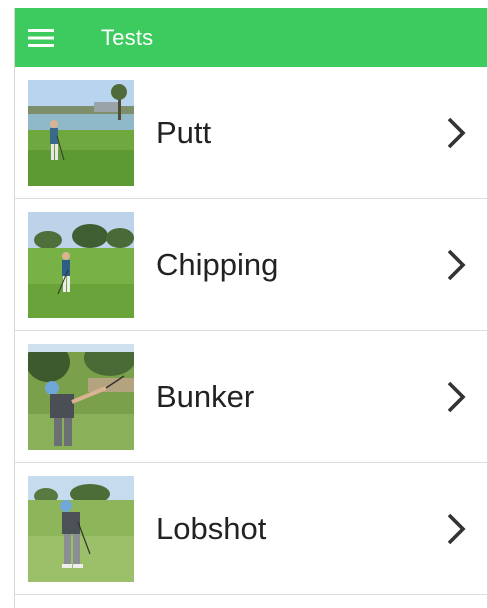 The image size is (488, 608). Describe the element at coordinates (127, 37) in the screenshot. I see `page-title: Tests` at that location.